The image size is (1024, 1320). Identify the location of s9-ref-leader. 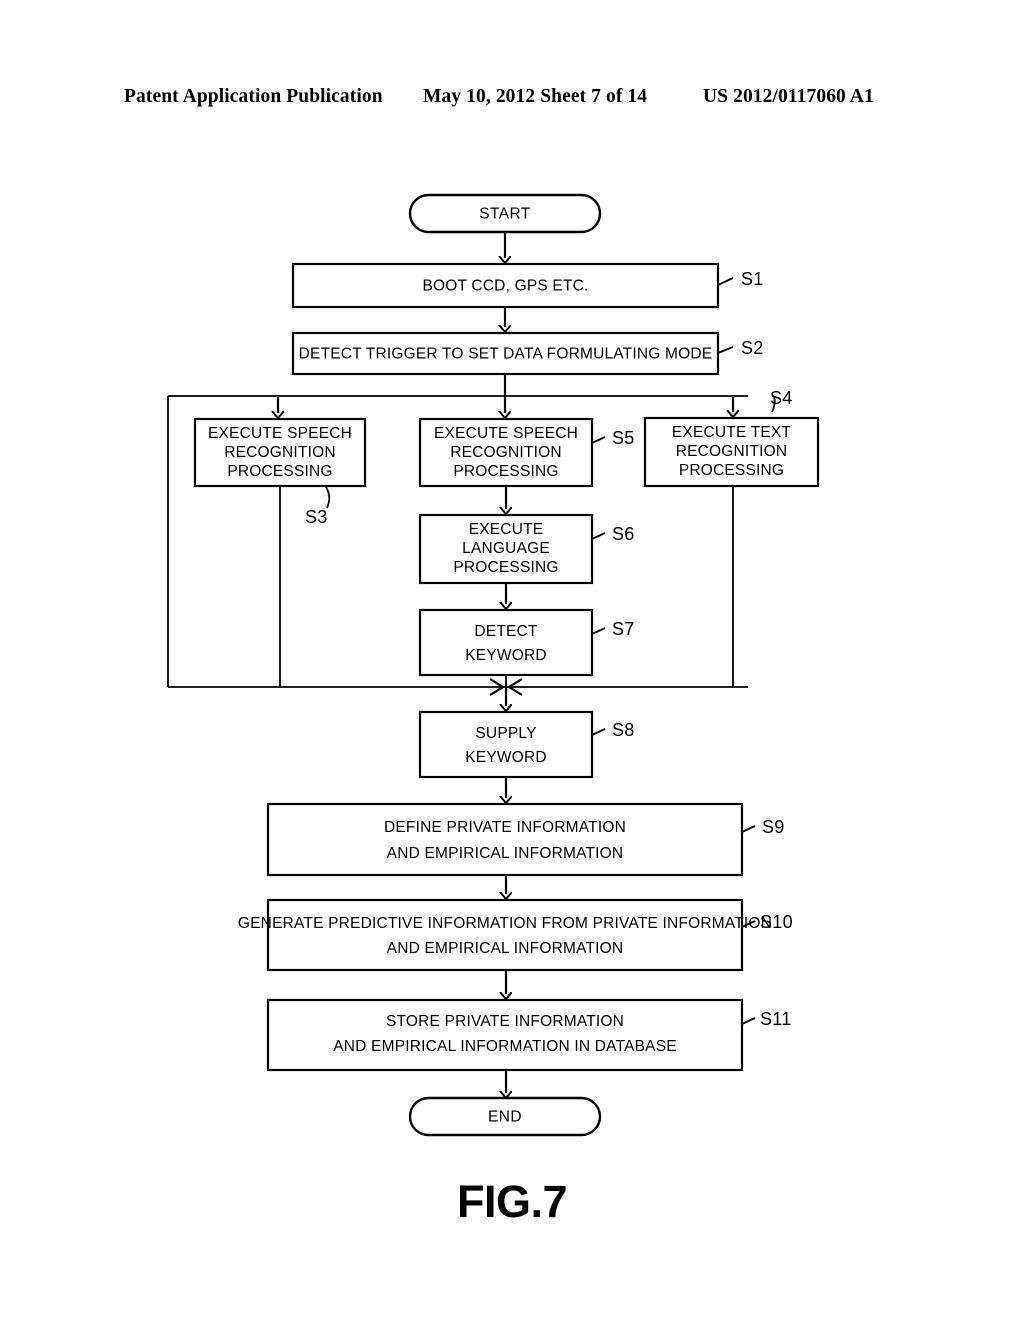
(748, 829).